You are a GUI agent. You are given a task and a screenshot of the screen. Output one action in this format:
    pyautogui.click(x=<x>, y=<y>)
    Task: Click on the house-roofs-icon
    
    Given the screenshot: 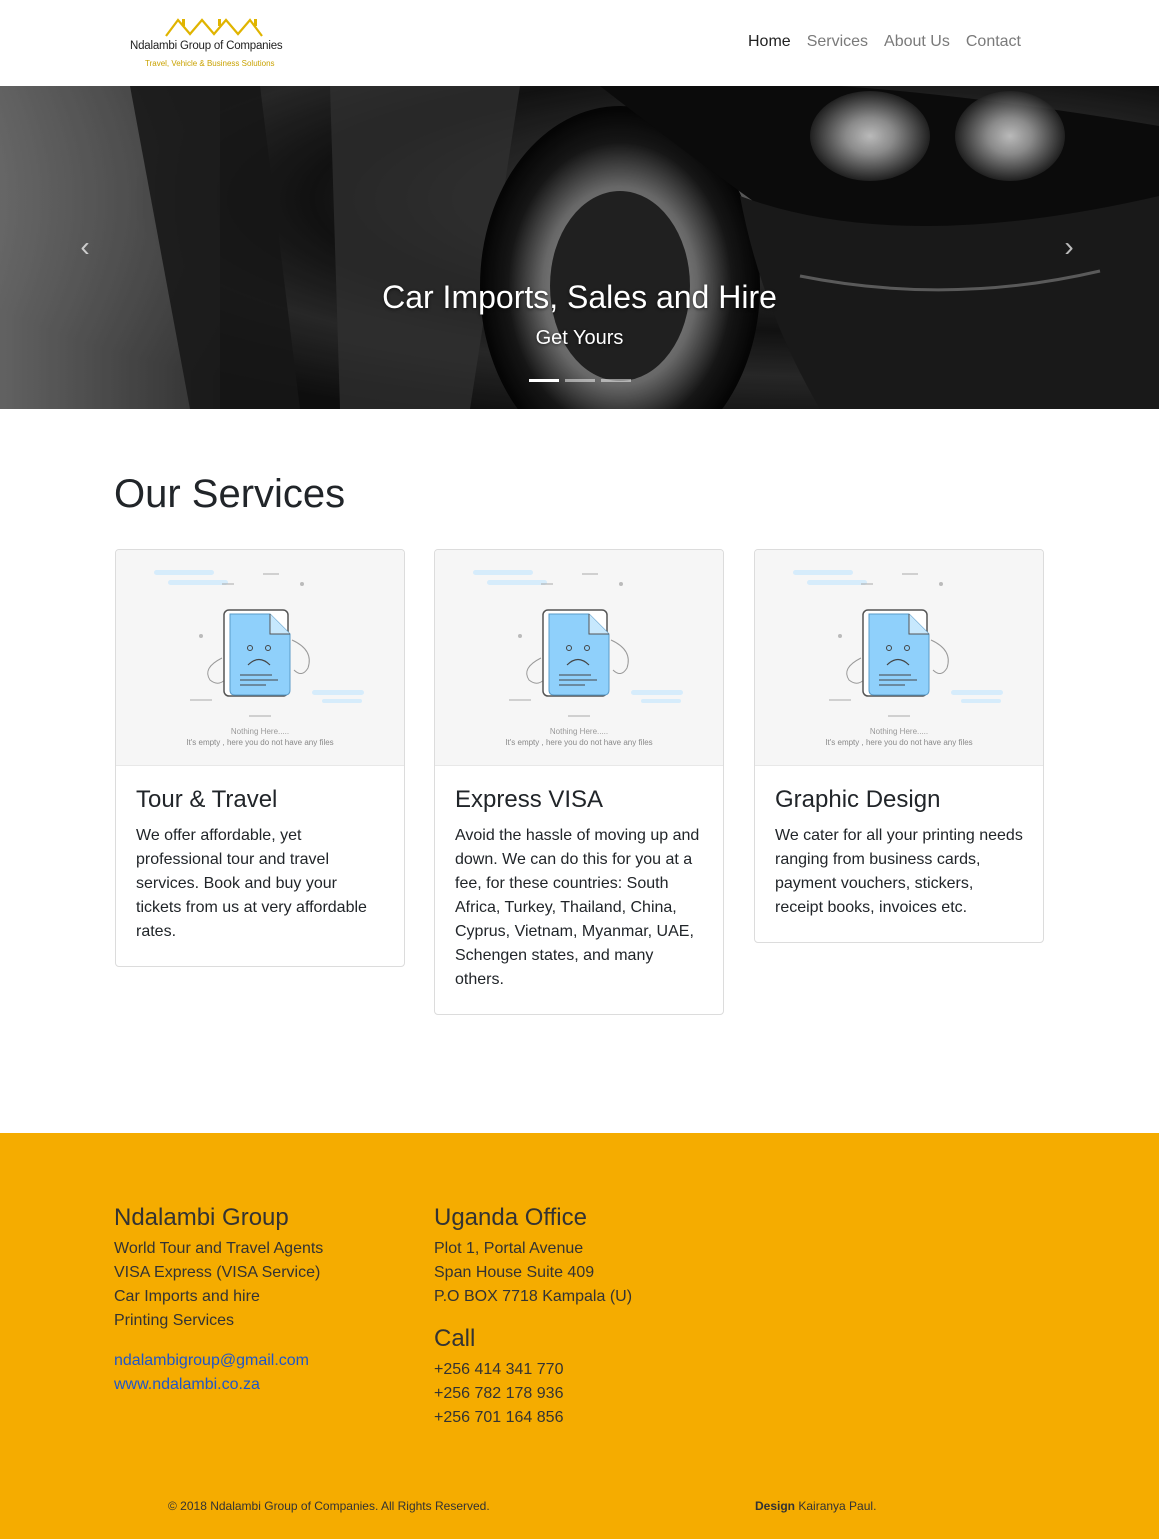 What is the action you would take?
    pyautogui.click(x=214, y=27)
    